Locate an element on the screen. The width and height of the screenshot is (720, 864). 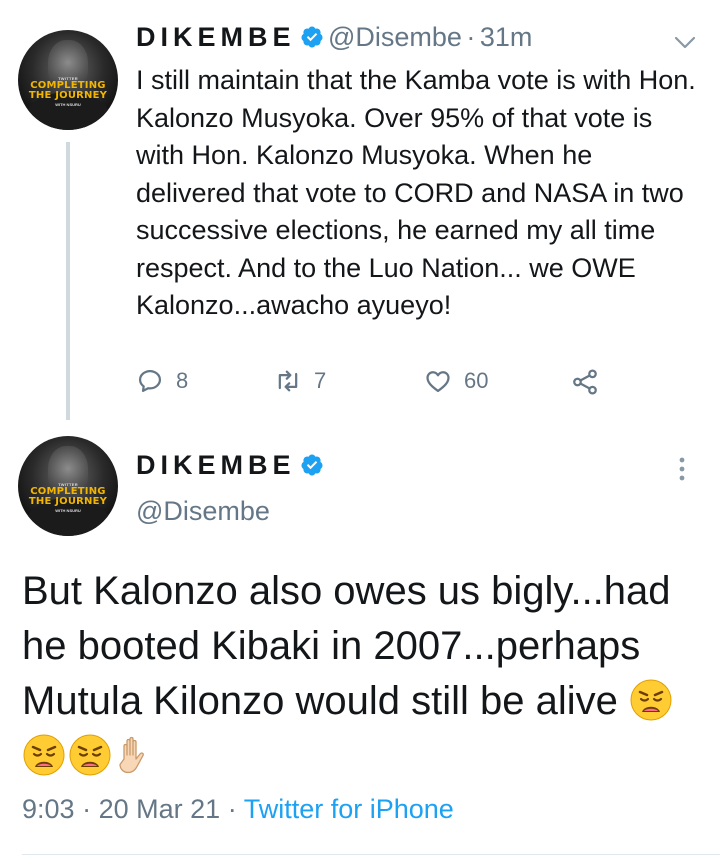
share-button is located at coordinates (591, 382).